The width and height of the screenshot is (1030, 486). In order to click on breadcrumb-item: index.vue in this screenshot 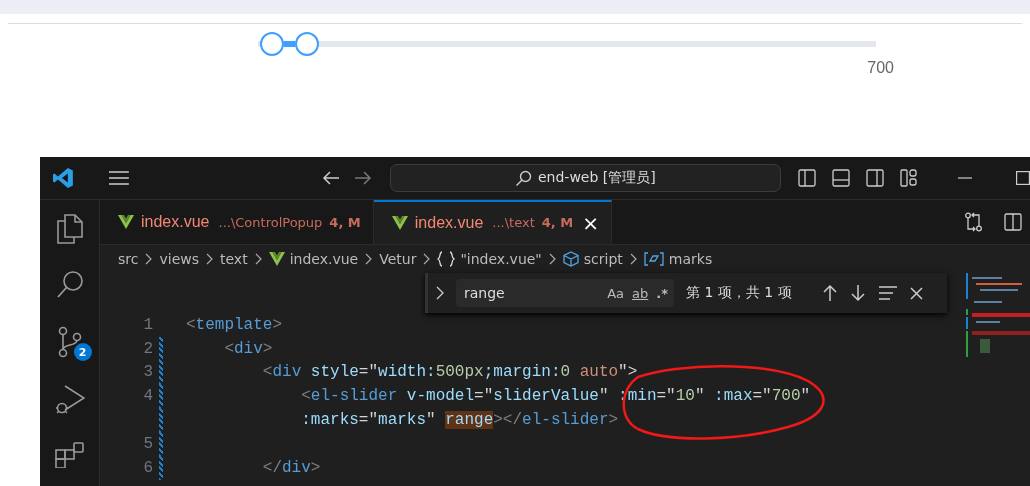, I will do `click(313, 259)`.